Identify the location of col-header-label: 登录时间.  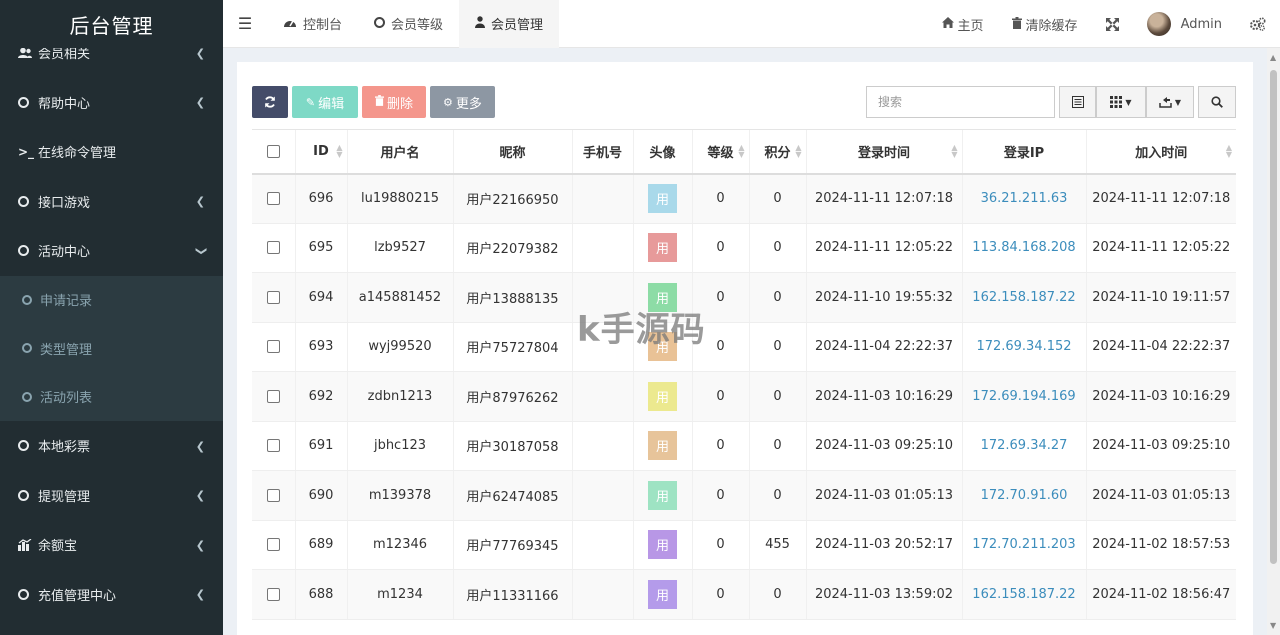
(883, 153).